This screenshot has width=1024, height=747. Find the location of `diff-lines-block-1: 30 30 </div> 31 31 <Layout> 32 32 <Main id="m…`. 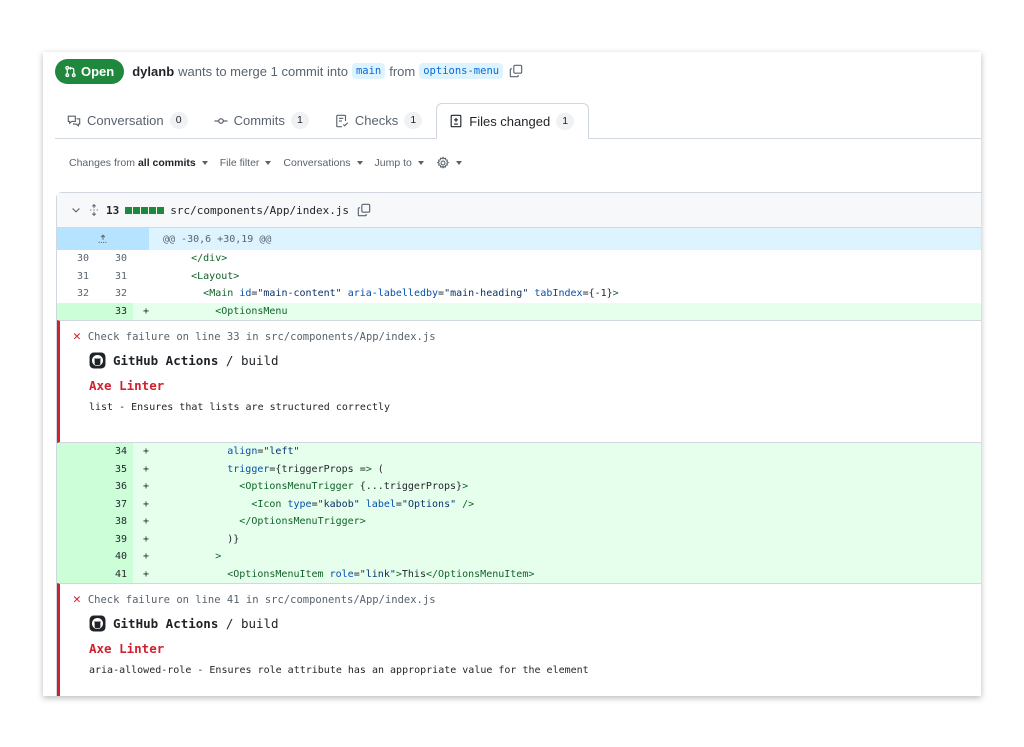

diff-lines-block-1: 30 30 </div> 31 31 <Layout> 32 32 <Main id="m… is located at coordinates (519, 285).